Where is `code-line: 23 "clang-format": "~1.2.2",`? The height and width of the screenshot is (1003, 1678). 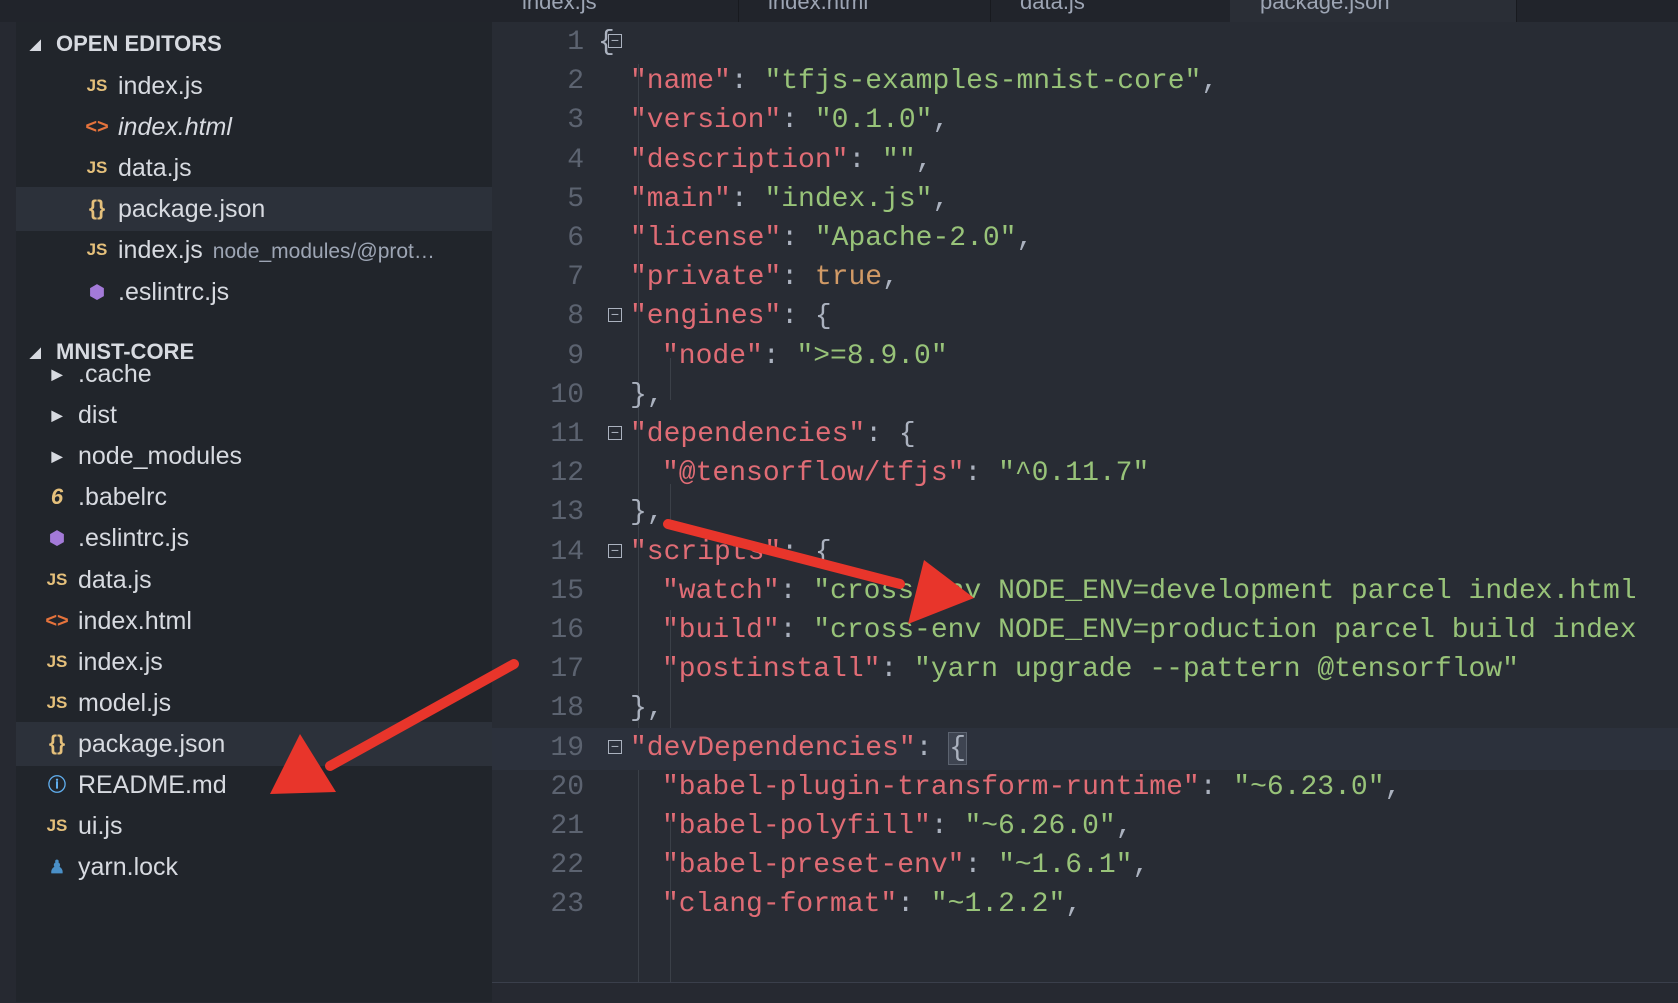
code-line: 23 "clang-format": "~1.2.2", is located at coordinates (1085, 905).